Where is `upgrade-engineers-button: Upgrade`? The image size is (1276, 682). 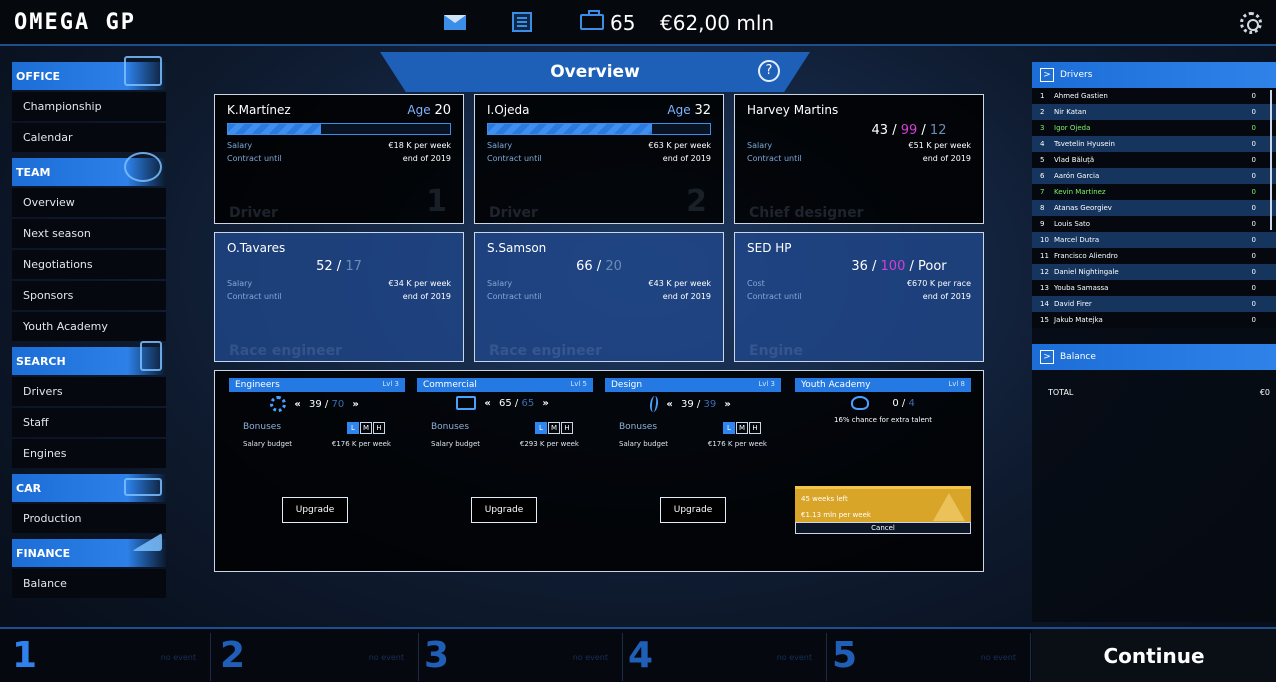
upgrade-engineers-button: Upgrade is located at coordinates (315, 510).